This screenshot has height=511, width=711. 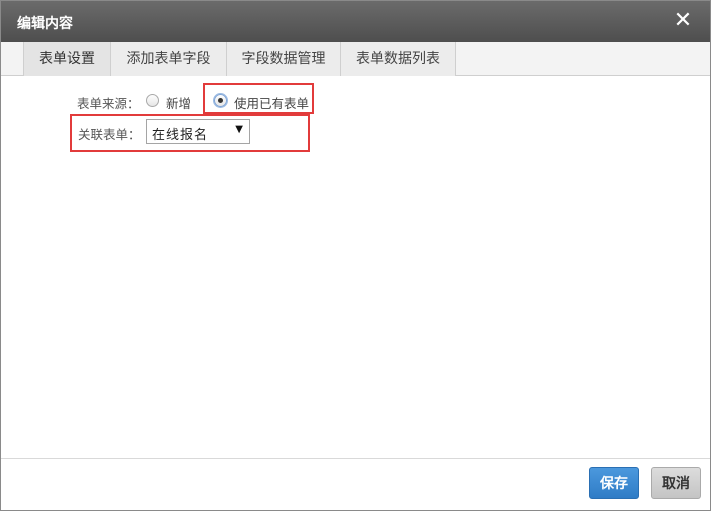 What do you see at coordinates (178, 102) in the screenshot?
I see `radio-new-label: 新增` at bounding box center [178, 102].